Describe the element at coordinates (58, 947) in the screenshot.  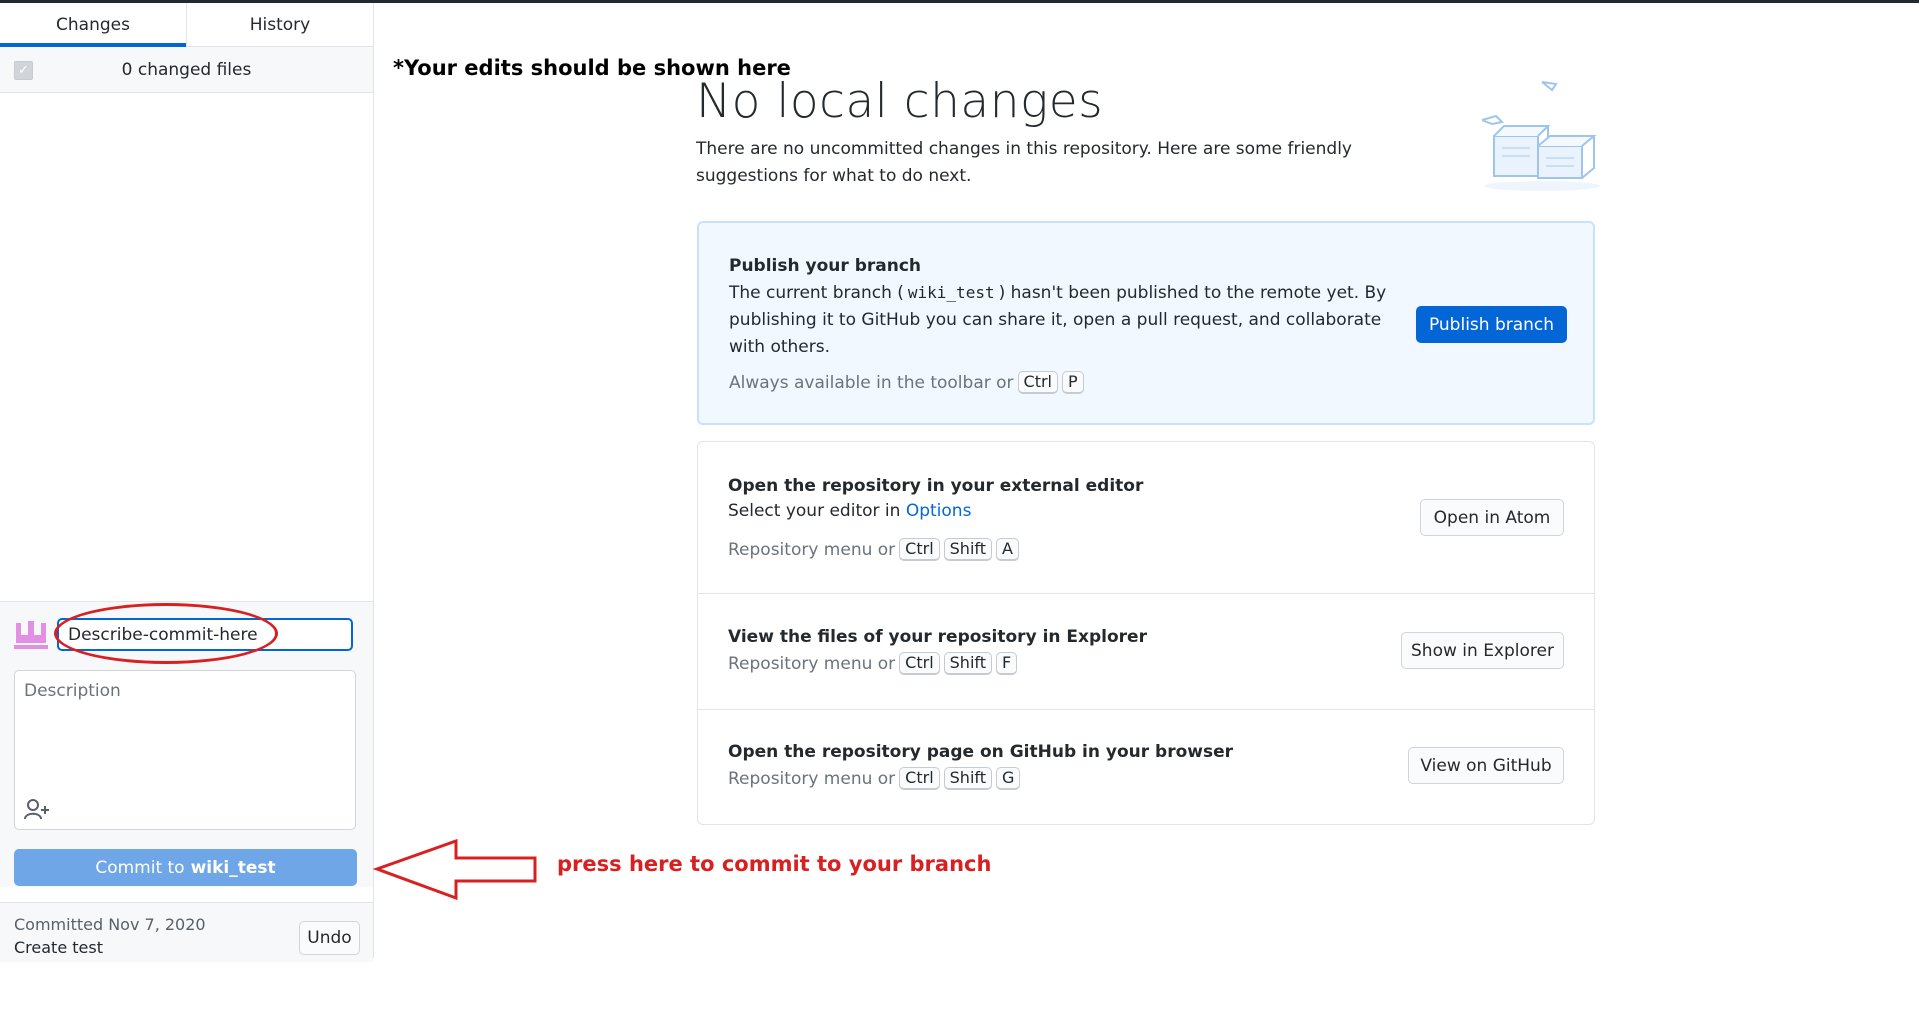
I see `last-commit-message: Create test` at that location.